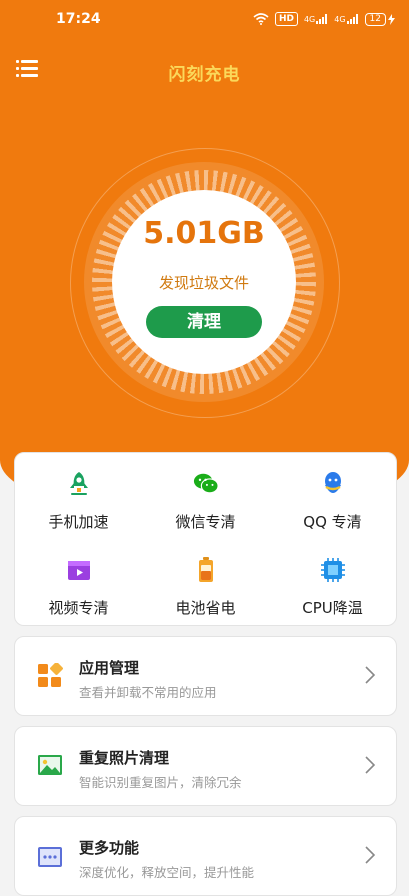 This screenshot has width=409, height=896. I want to click on photo-icon, so click(50, 766).